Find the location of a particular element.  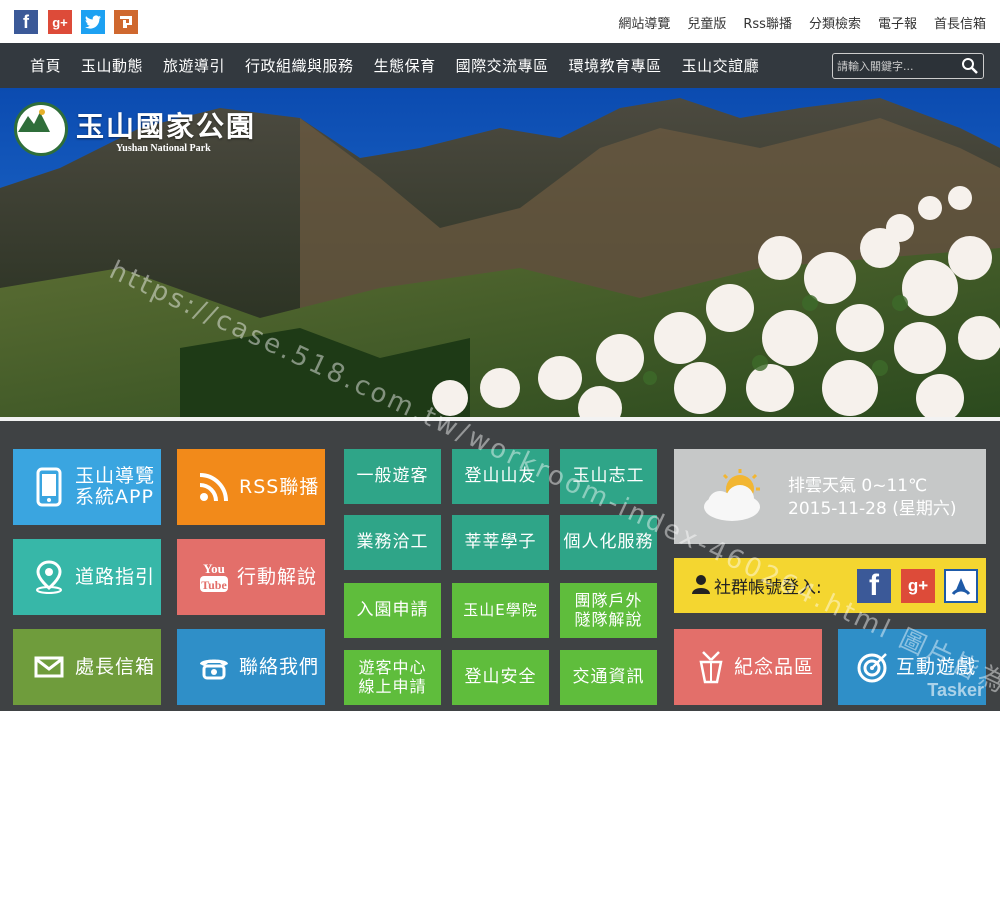

tile-app-guide: 玉山導覽系統APP is located at coordinates (87, 487).